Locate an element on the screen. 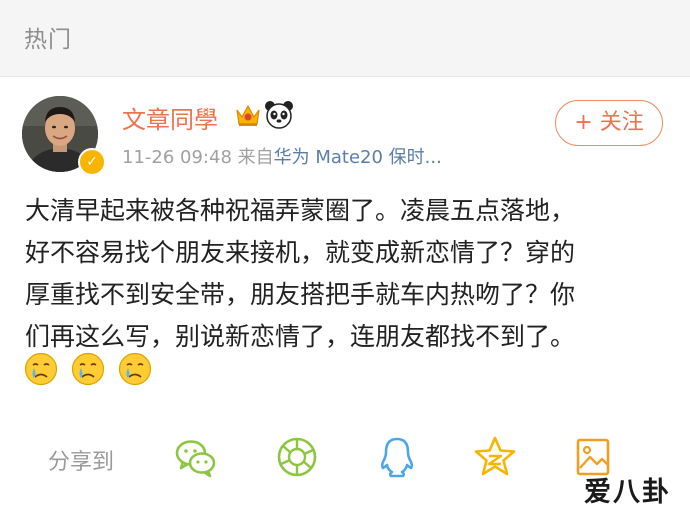 The width and height of the screenshot is (690, 513). post-time: 11-26 09:48 is located at coordinates (177, 157).